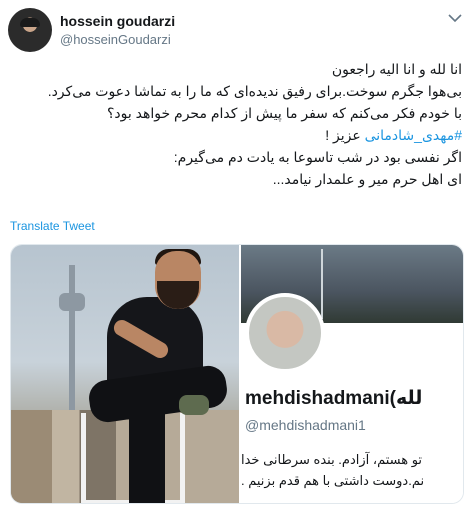 The image size is (474, 512). Describe the element at coordinates (333, 480) in the screenshot. I see `bio-line: نم.دوست داشتی با هم قدم بزنیم .` at that location.